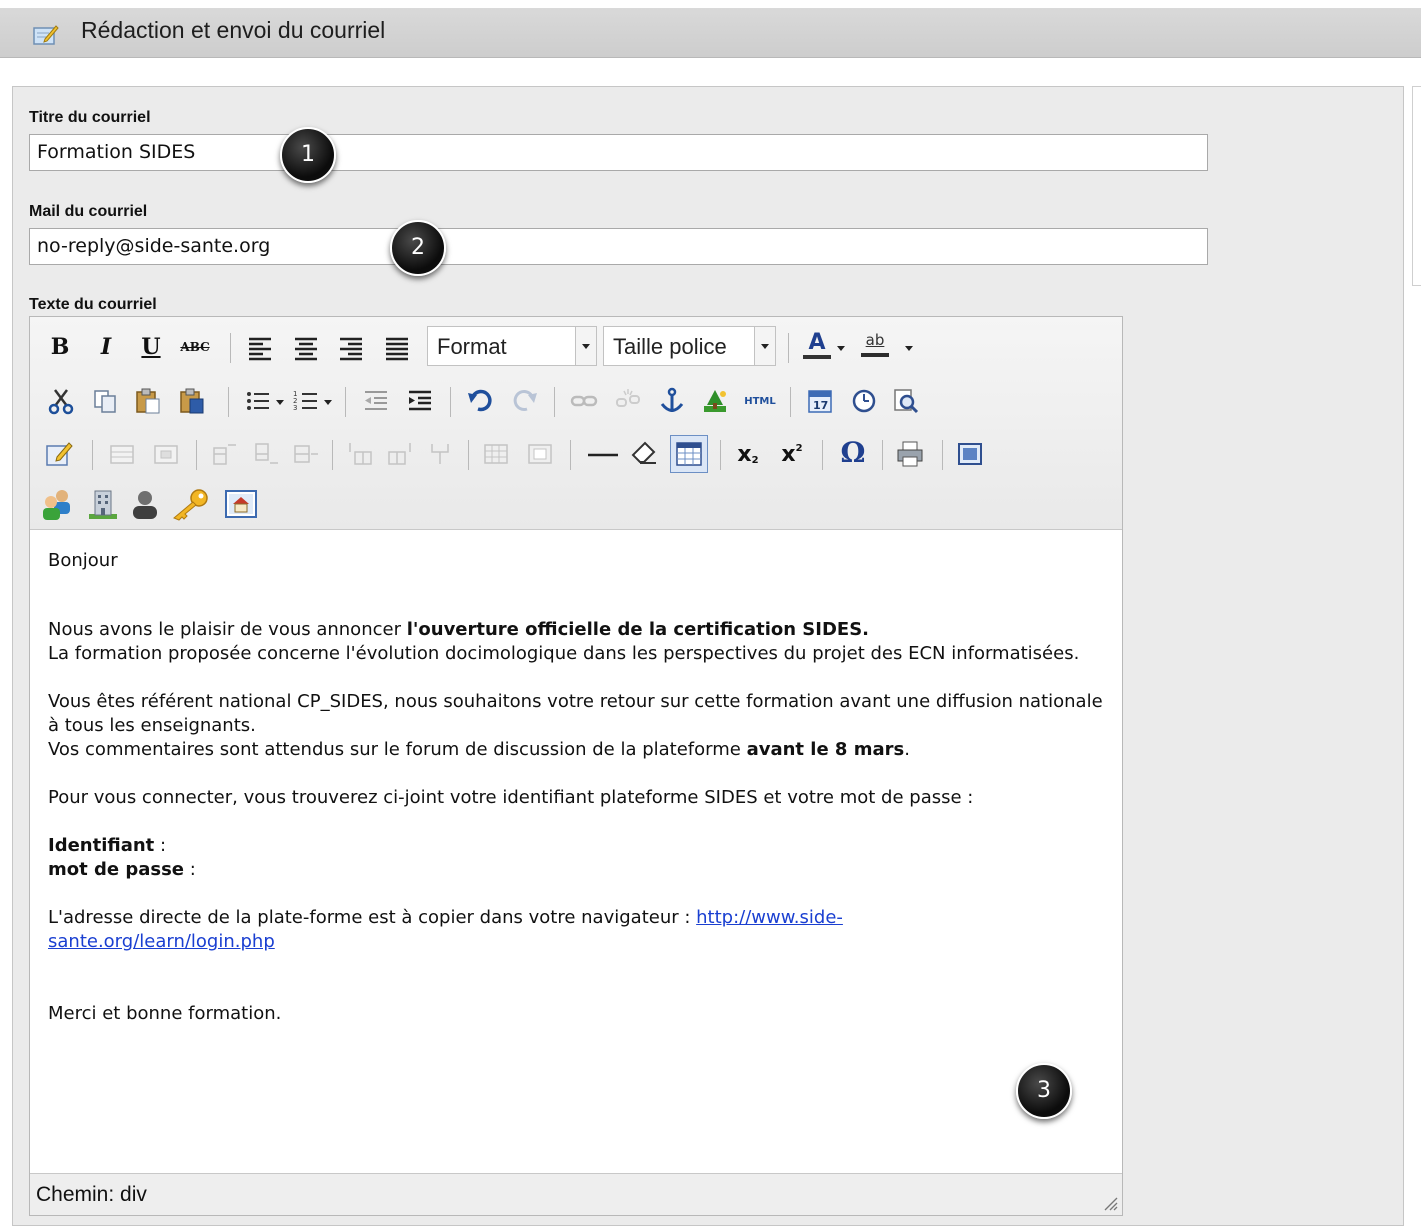  I want to click on align-left-icon, so click(260, 347).